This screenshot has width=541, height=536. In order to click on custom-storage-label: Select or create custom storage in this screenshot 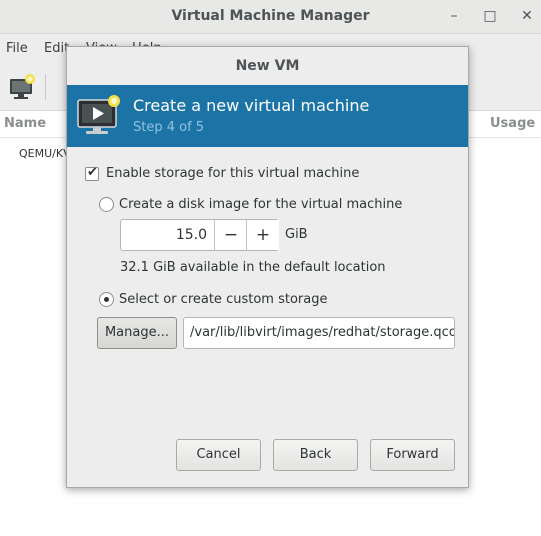, I will do `click(223, 299)`.